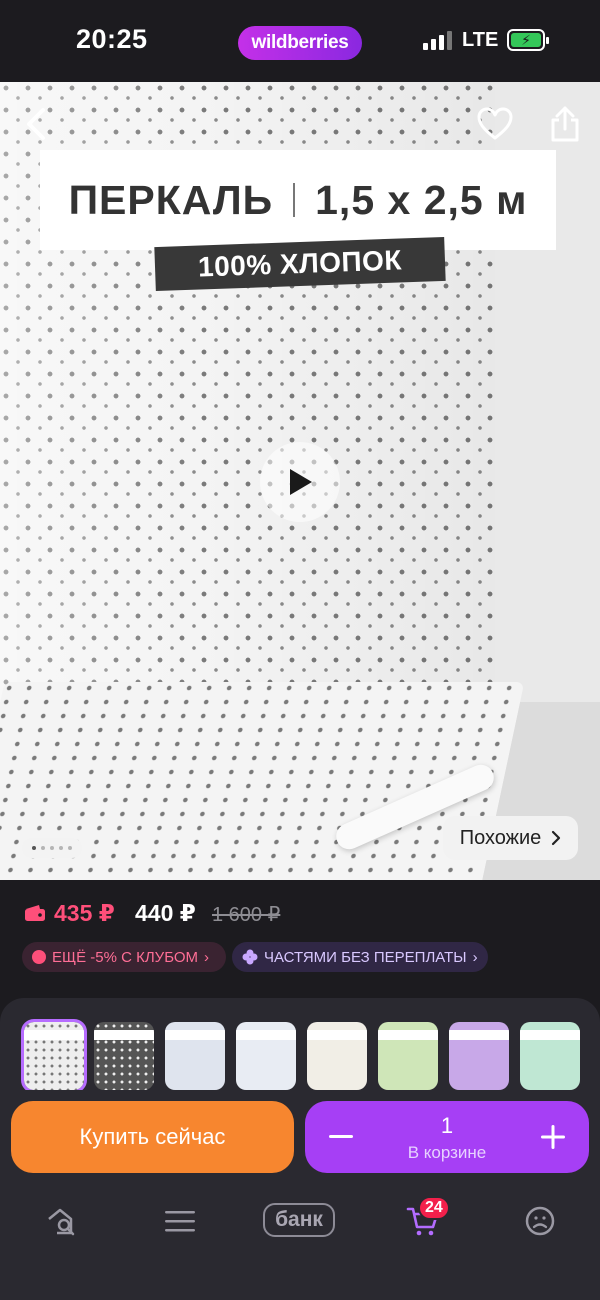 This screenshot has height=1300, width=600. I want to click on nav-profile, so click(540, 1221).